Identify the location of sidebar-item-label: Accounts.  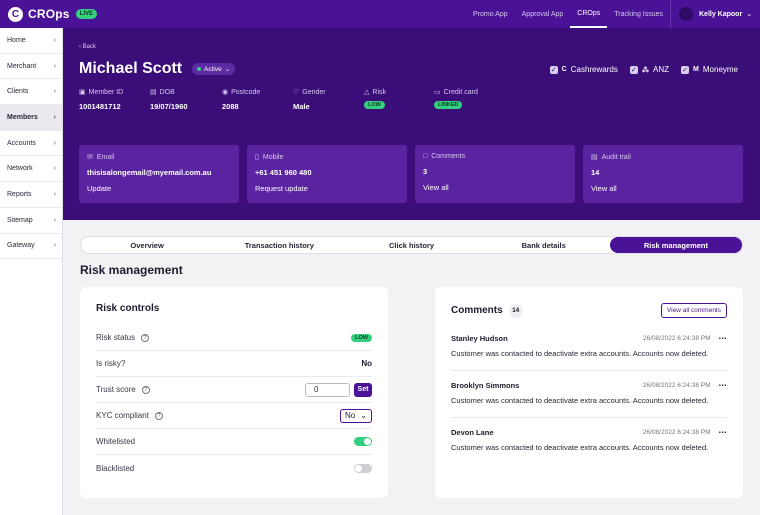
(21, 143).